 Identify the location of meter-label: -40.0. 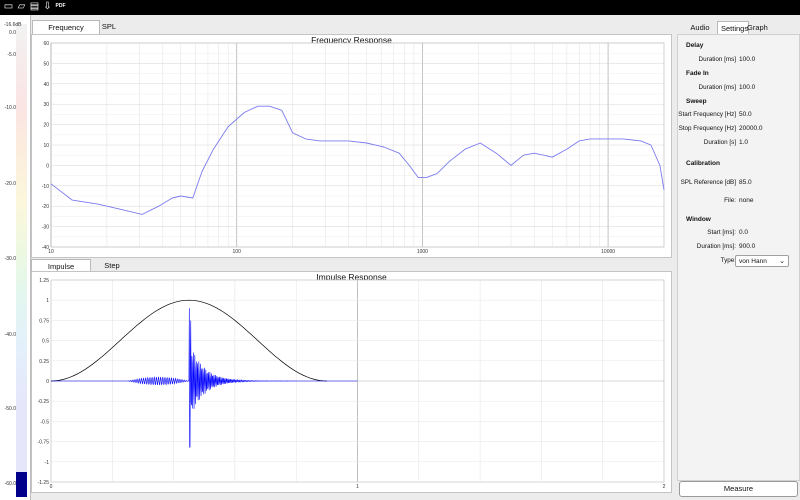
(10, 335).